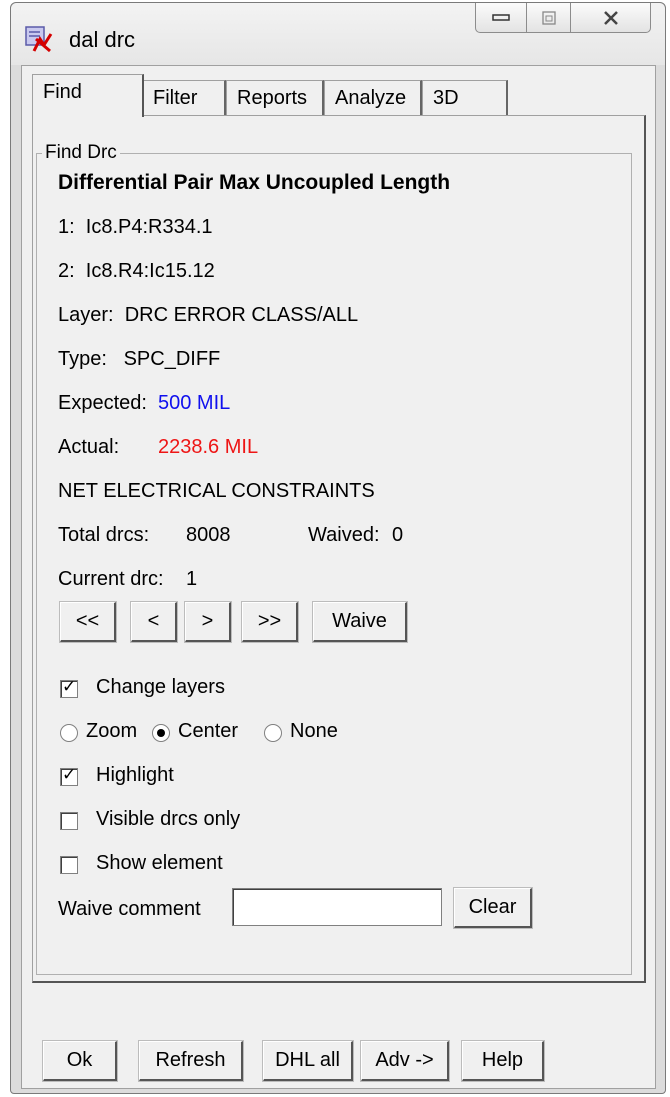 The height and width of the screenshot is (1097, 670). What do you see at coordinates (398, 535) in the screenshot?
I see `waived-value: 0` at bounding box center [398, 535].